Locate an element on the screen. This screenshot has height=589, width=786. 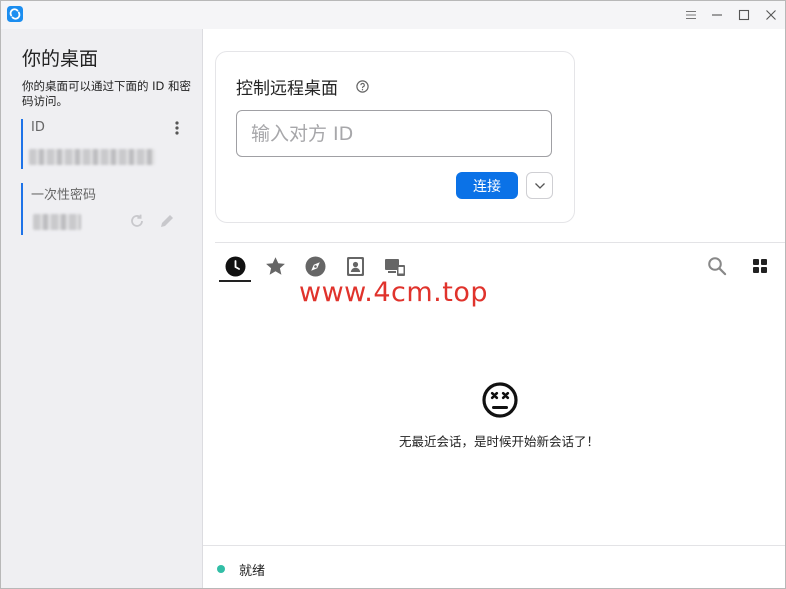
close-button is located at coordinates (771, 15).